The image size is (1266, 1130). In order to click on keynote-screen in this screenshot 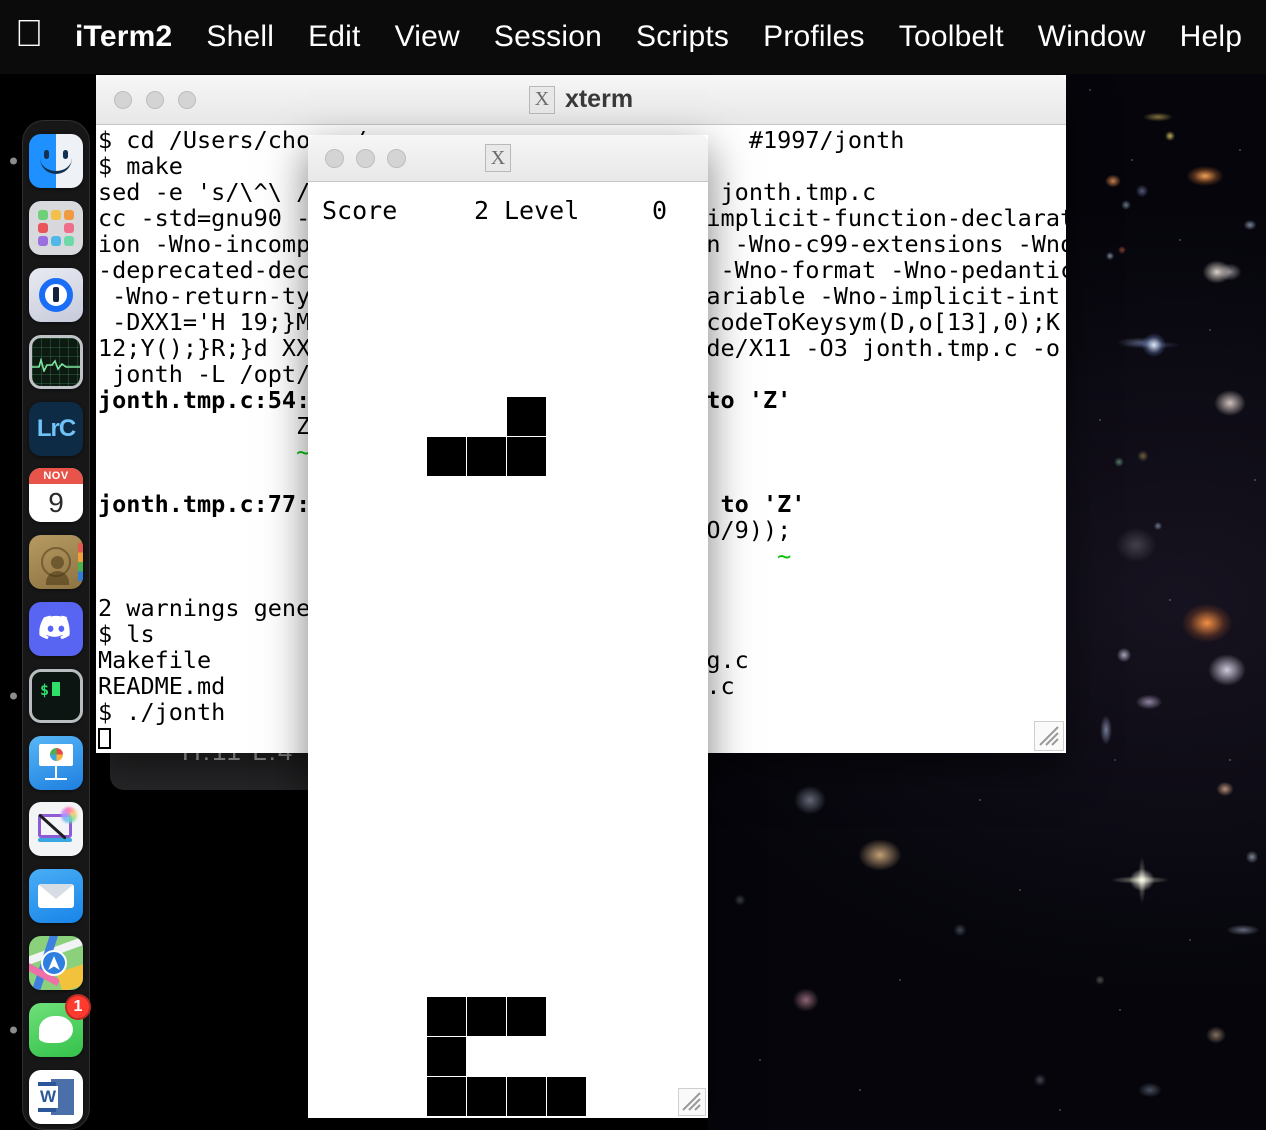, I will do `click(56, 754)`.